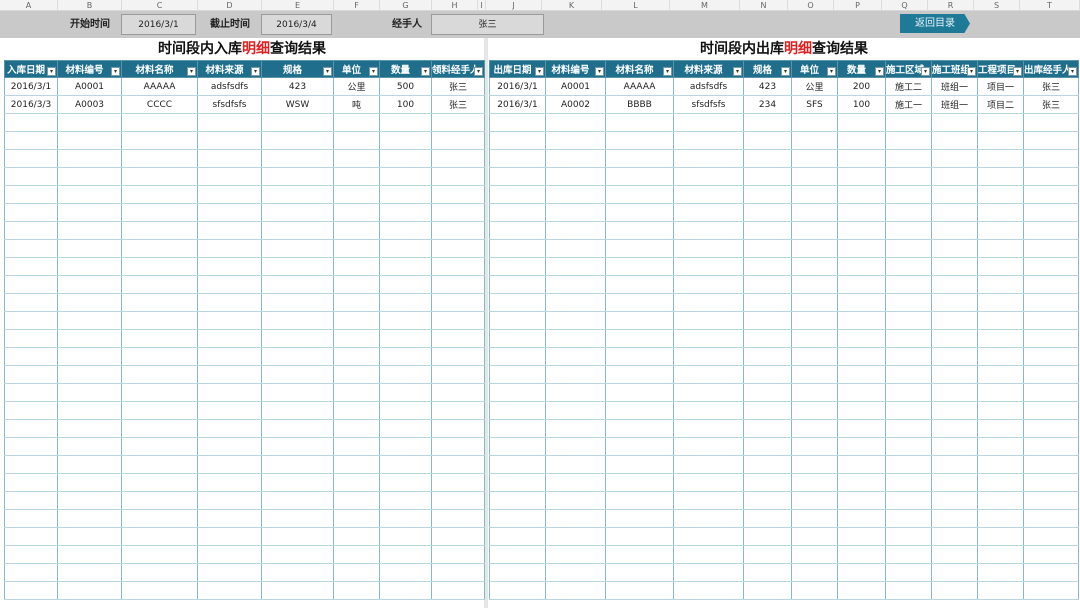 The image size is (1080, 608). What do you see at coordinates (935, 23) in the screenshot?
I see `back-to-menu-button: 返回目录` at bounding box center [935, 23].